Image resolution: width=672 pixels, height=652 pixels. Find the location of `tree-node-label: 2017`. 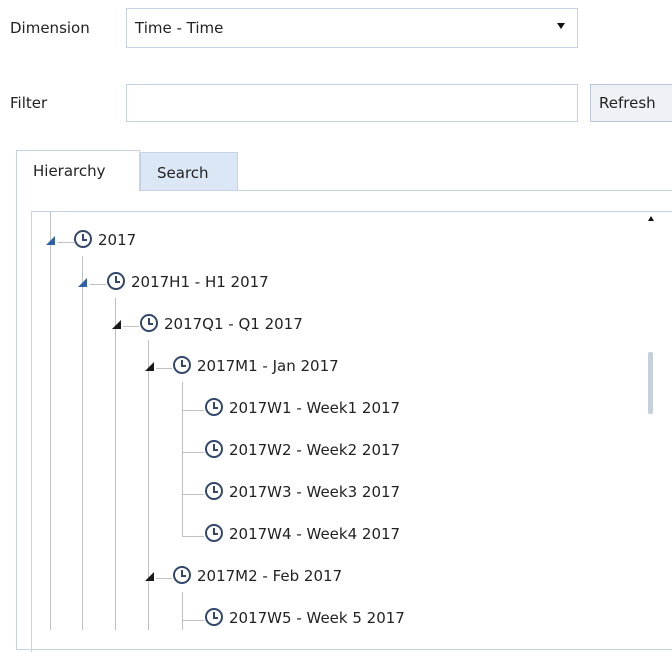

tree-node-label: 2017 is located at coordinates (117, 240).